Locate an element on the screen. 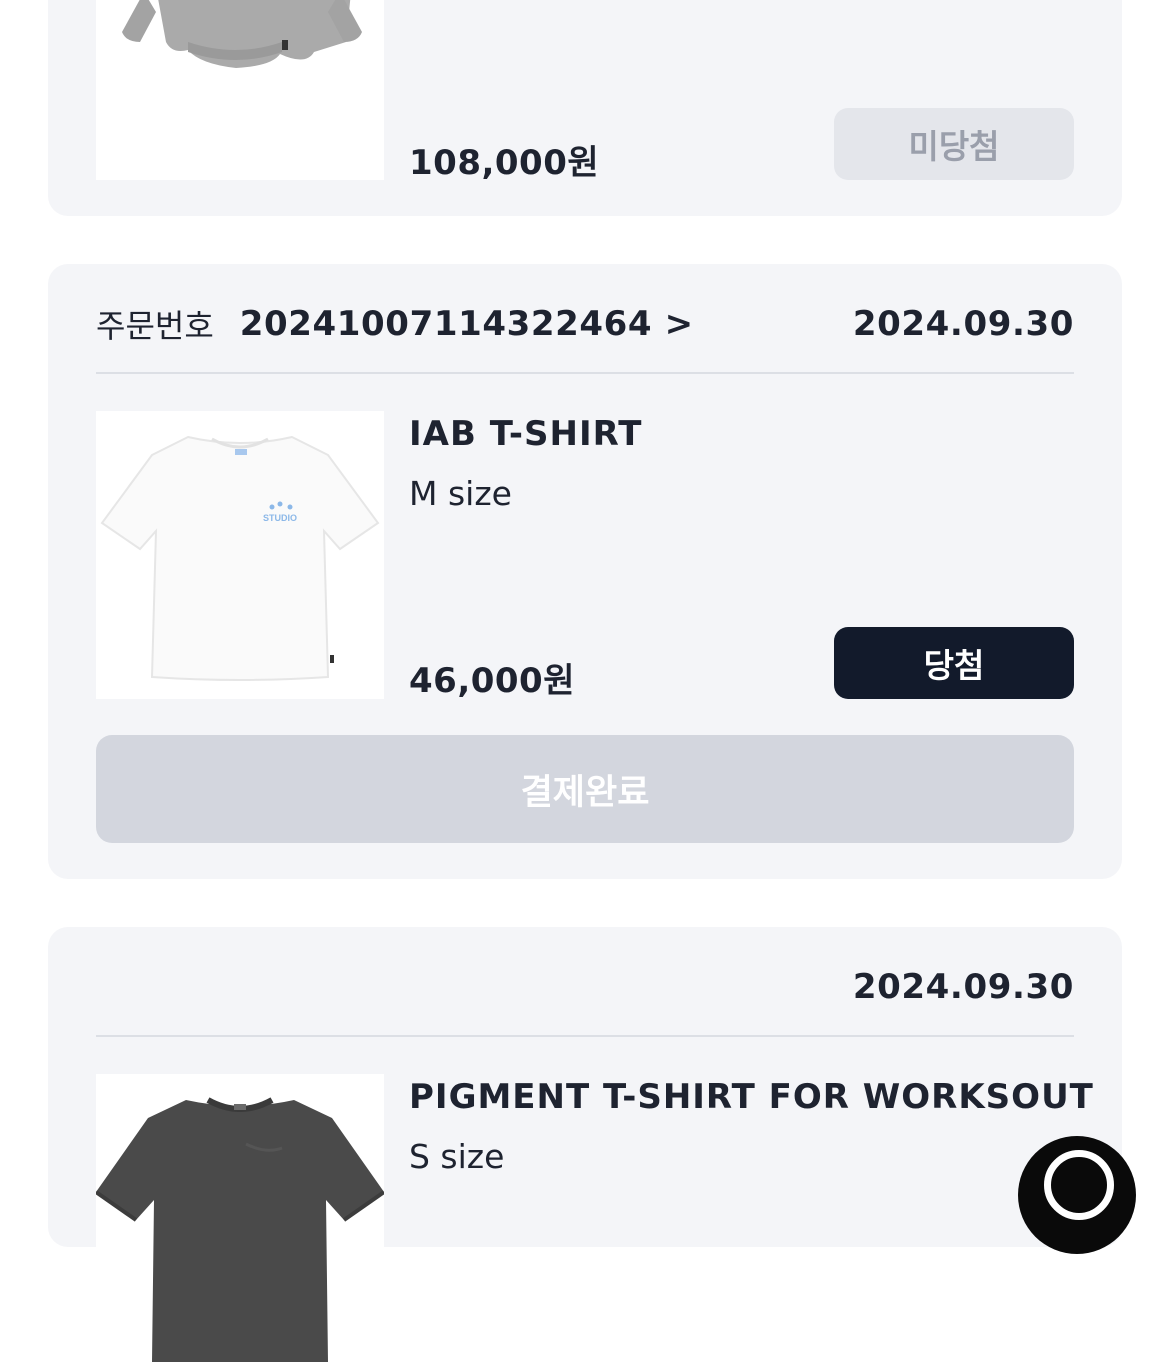 The image size is (1170, 1362). product-size: M size is located at coordinates (460, 493).